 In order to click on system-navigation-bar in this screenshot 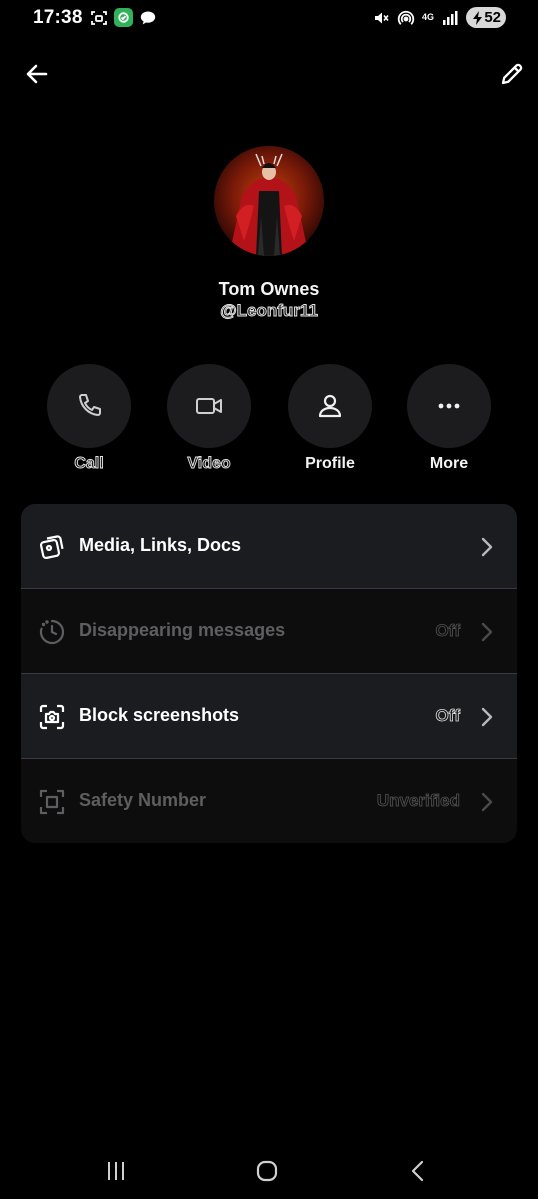, I will do `click(269, 1169)`.